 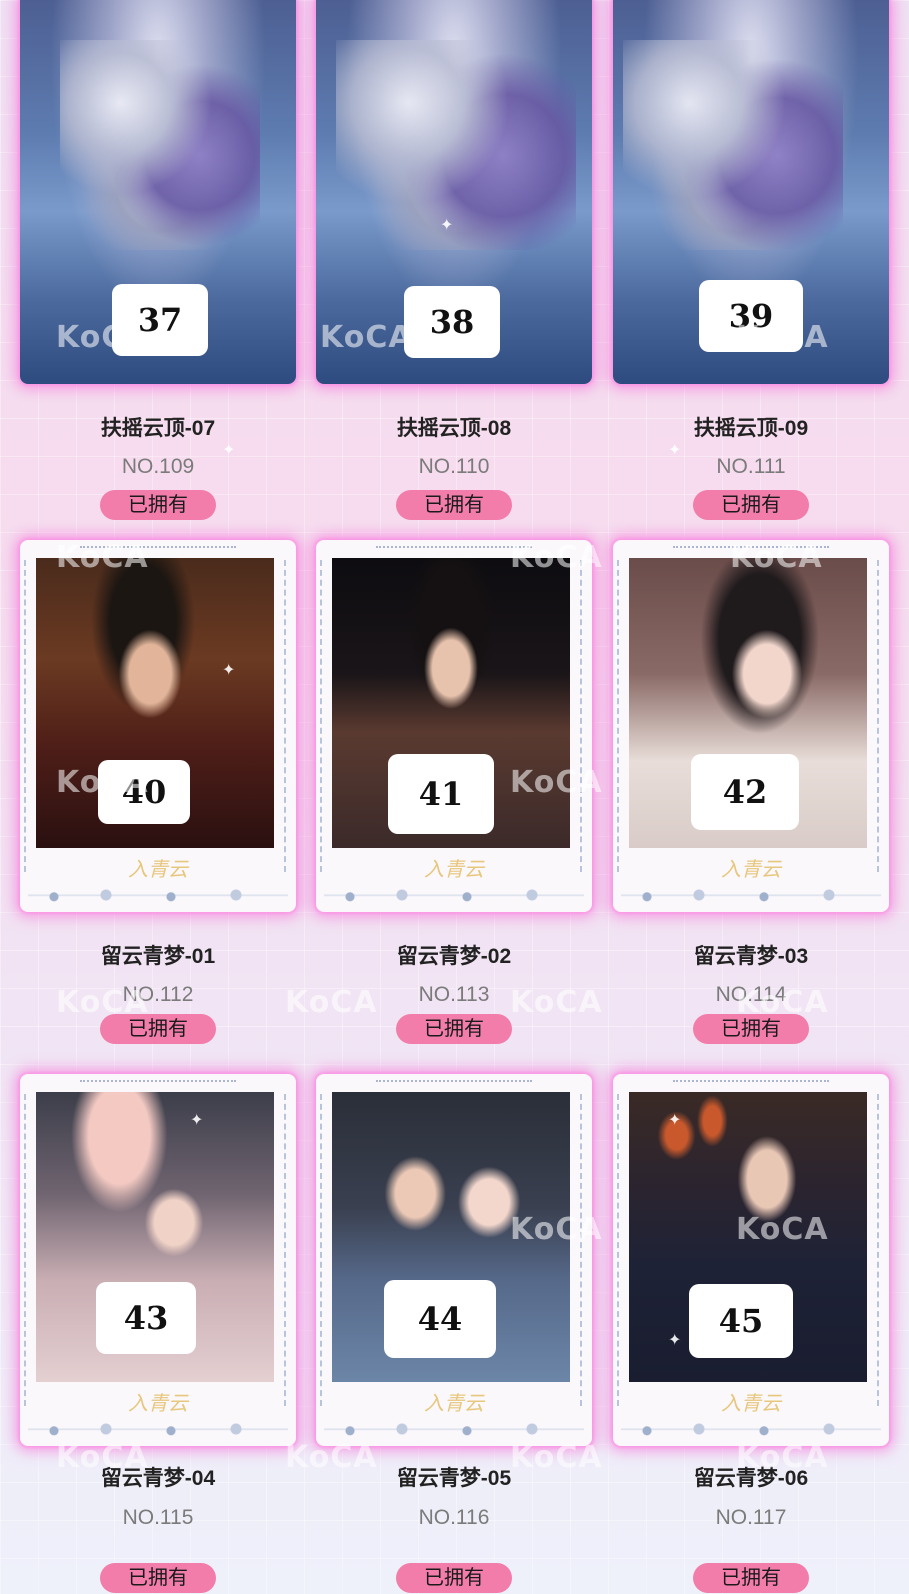 I want to click on card-serial: NO.113, so click(x=454, y=994).